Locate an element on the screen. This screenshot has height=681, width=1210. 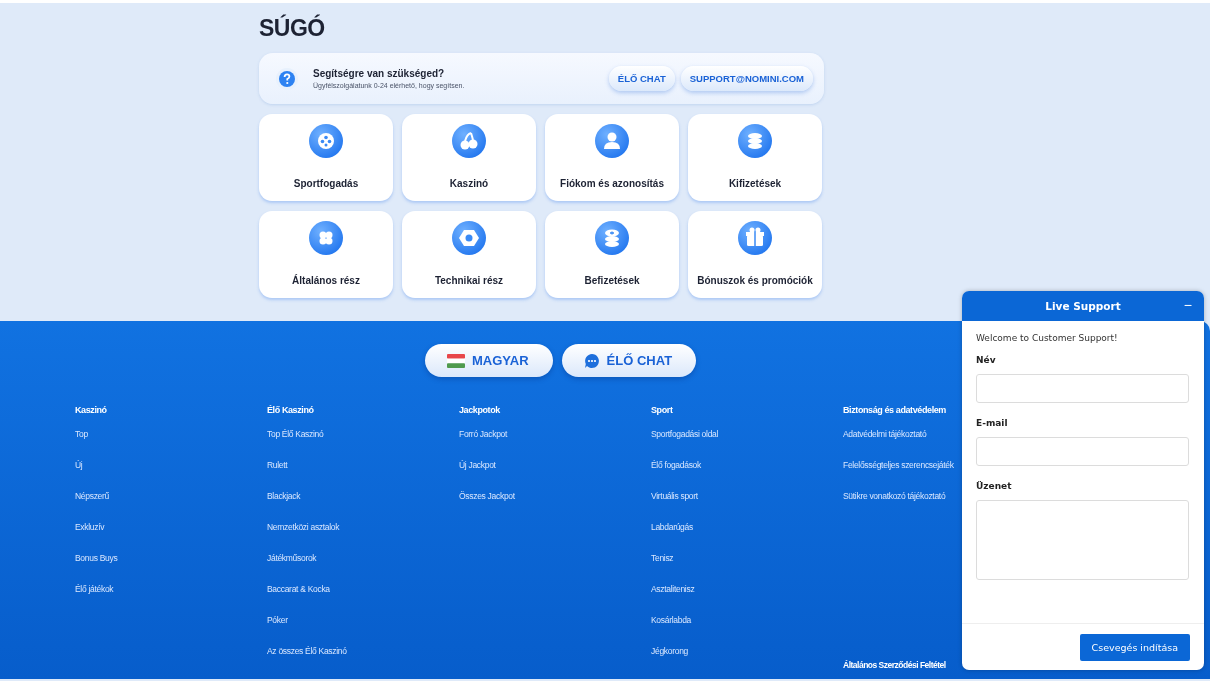
coins-plus-icon is located at coordinates (612, 238).